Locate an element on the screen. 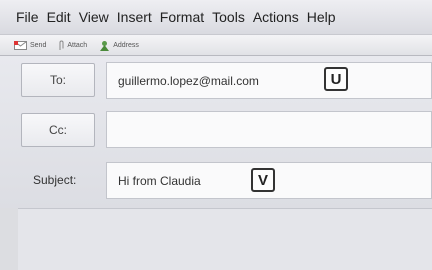  cc-field is located at coordinates (269, 129).